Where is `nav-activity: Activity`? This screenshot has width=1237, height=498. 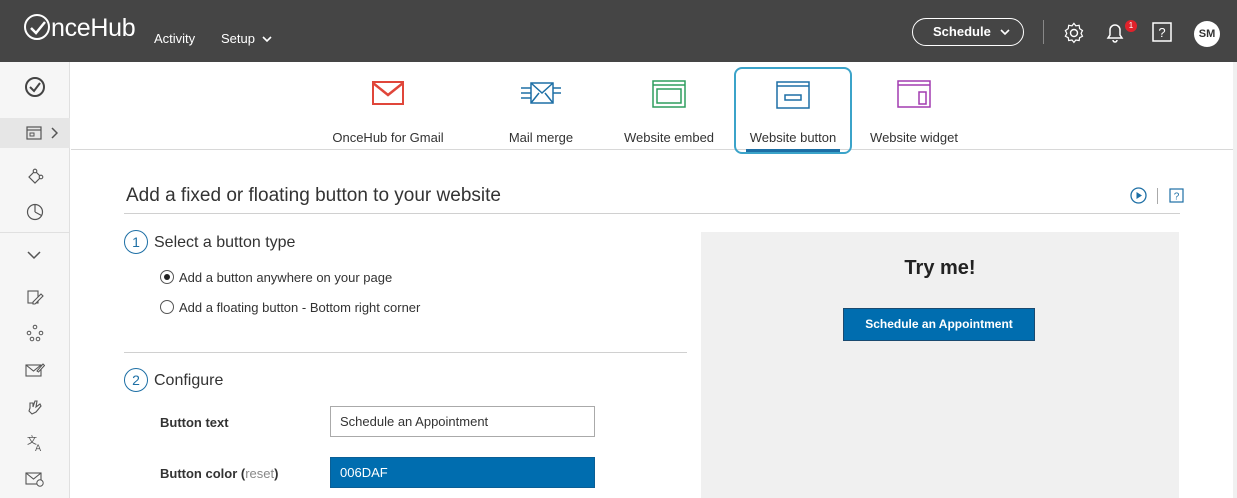
nav-activity: Activity is located at coordinates (174, 38).